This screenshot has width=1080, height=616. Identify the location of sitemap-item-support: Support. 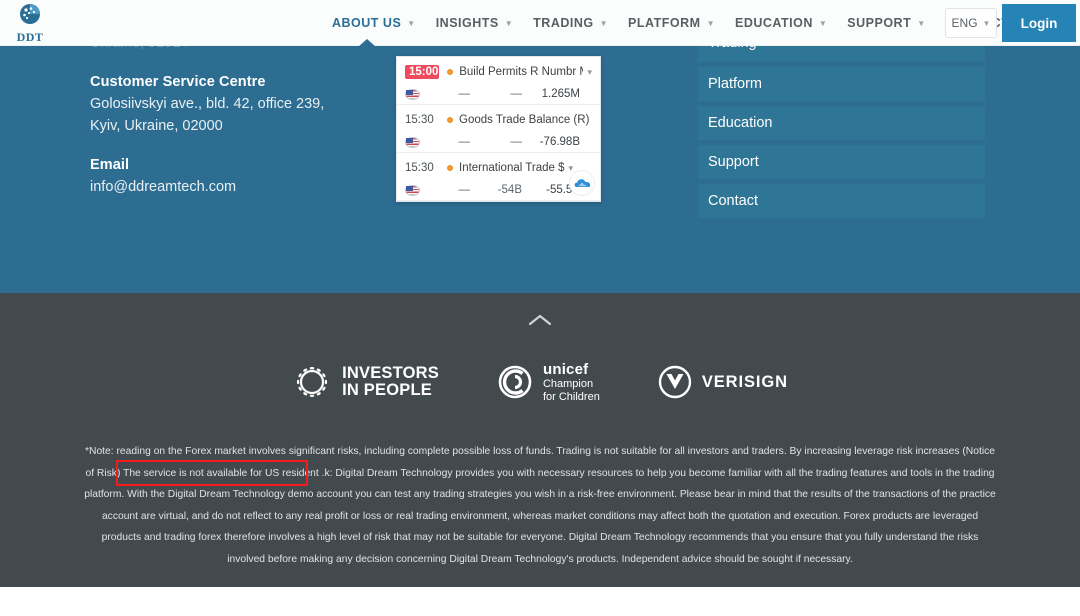
(841, 162).